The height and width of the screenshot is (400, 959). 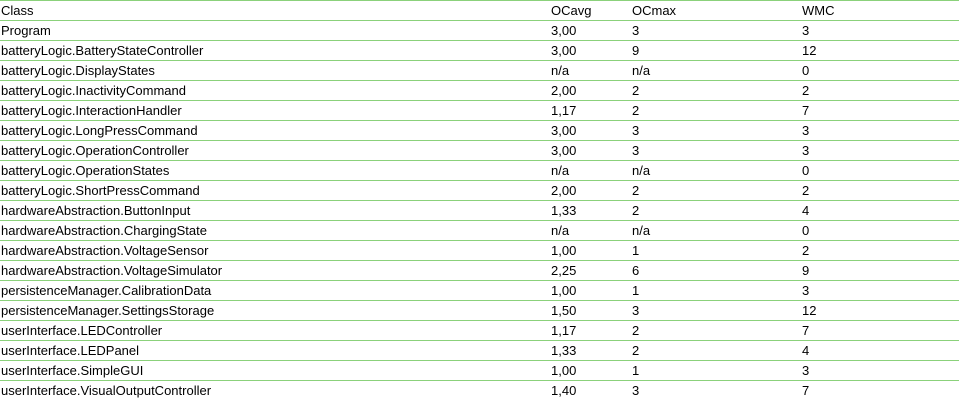 What do you see at coordinates (275, 50) in the screenshot?
I see `cell-class: batteryLogic.BatteryStateController` at bounding box center [275, 50].